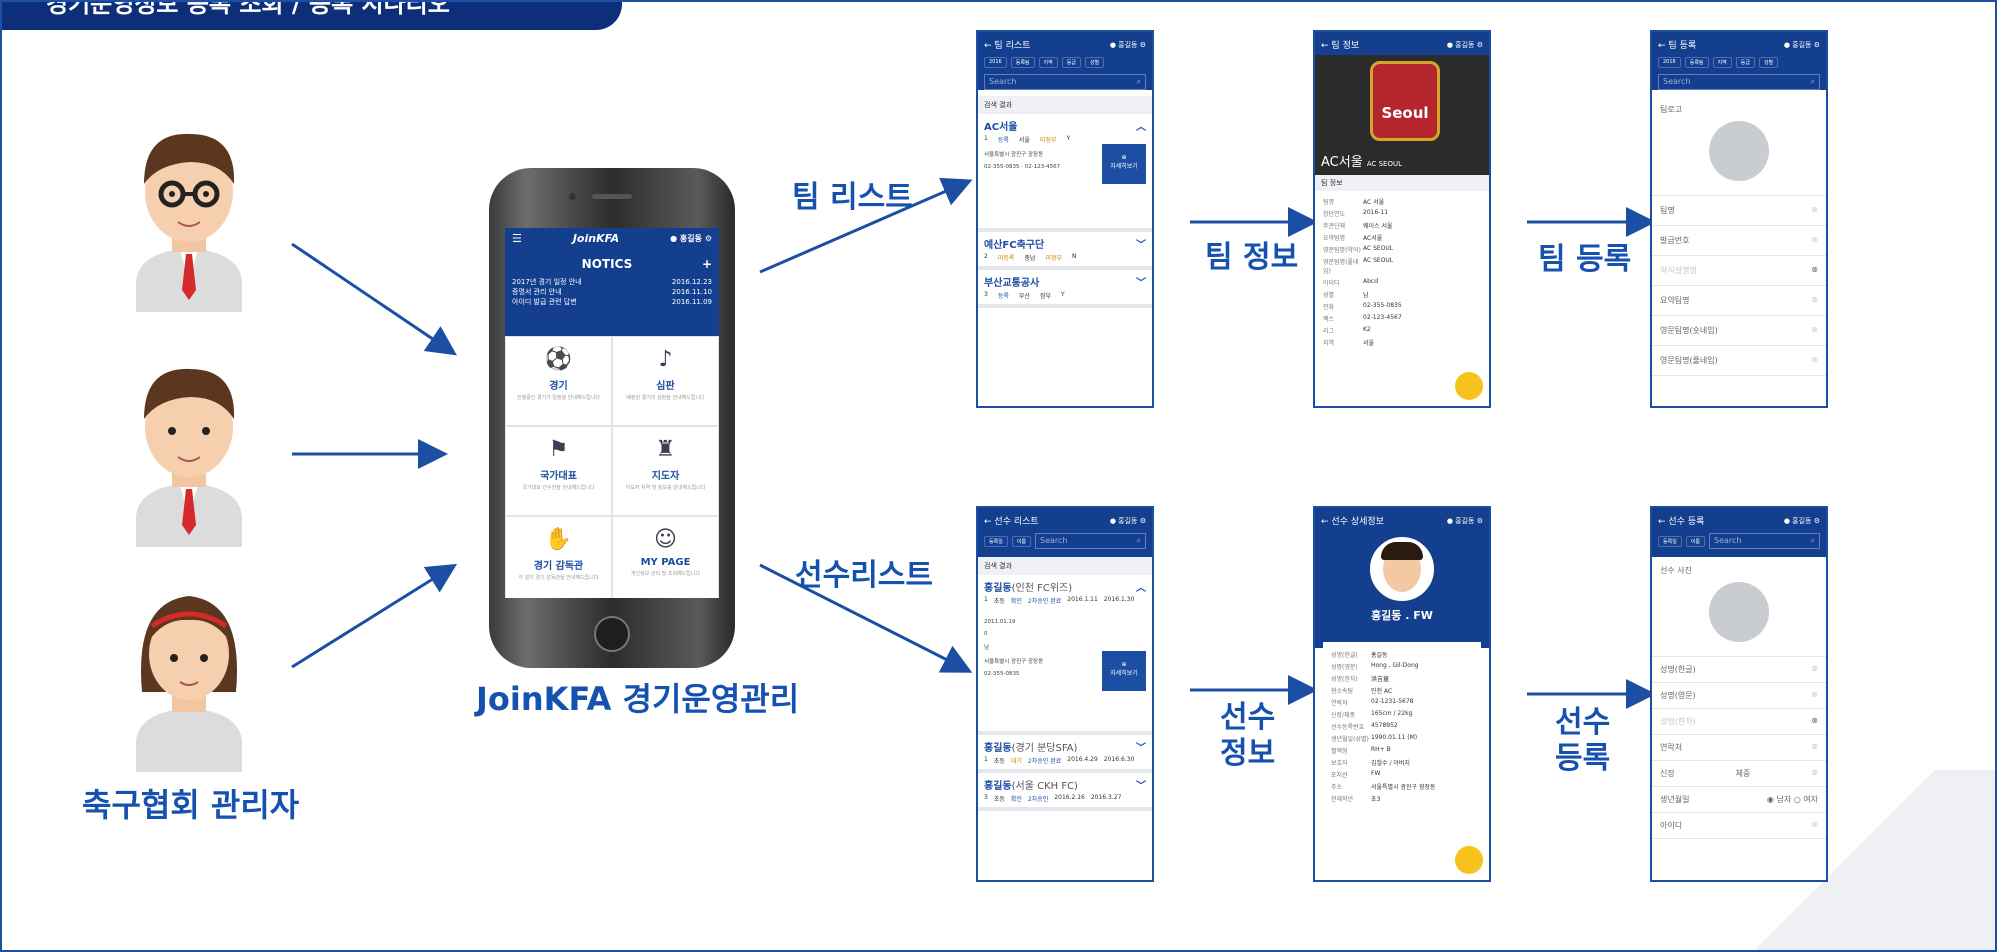  Describe the element at coordinates (1770, 799) in the screenshot. I see `radio-male-icon: ◉` at that location.